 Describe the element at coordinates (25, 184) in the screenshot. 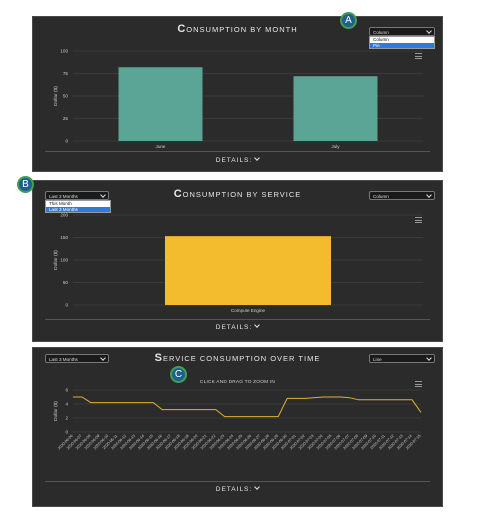

I see `callout-b: B` at that location.